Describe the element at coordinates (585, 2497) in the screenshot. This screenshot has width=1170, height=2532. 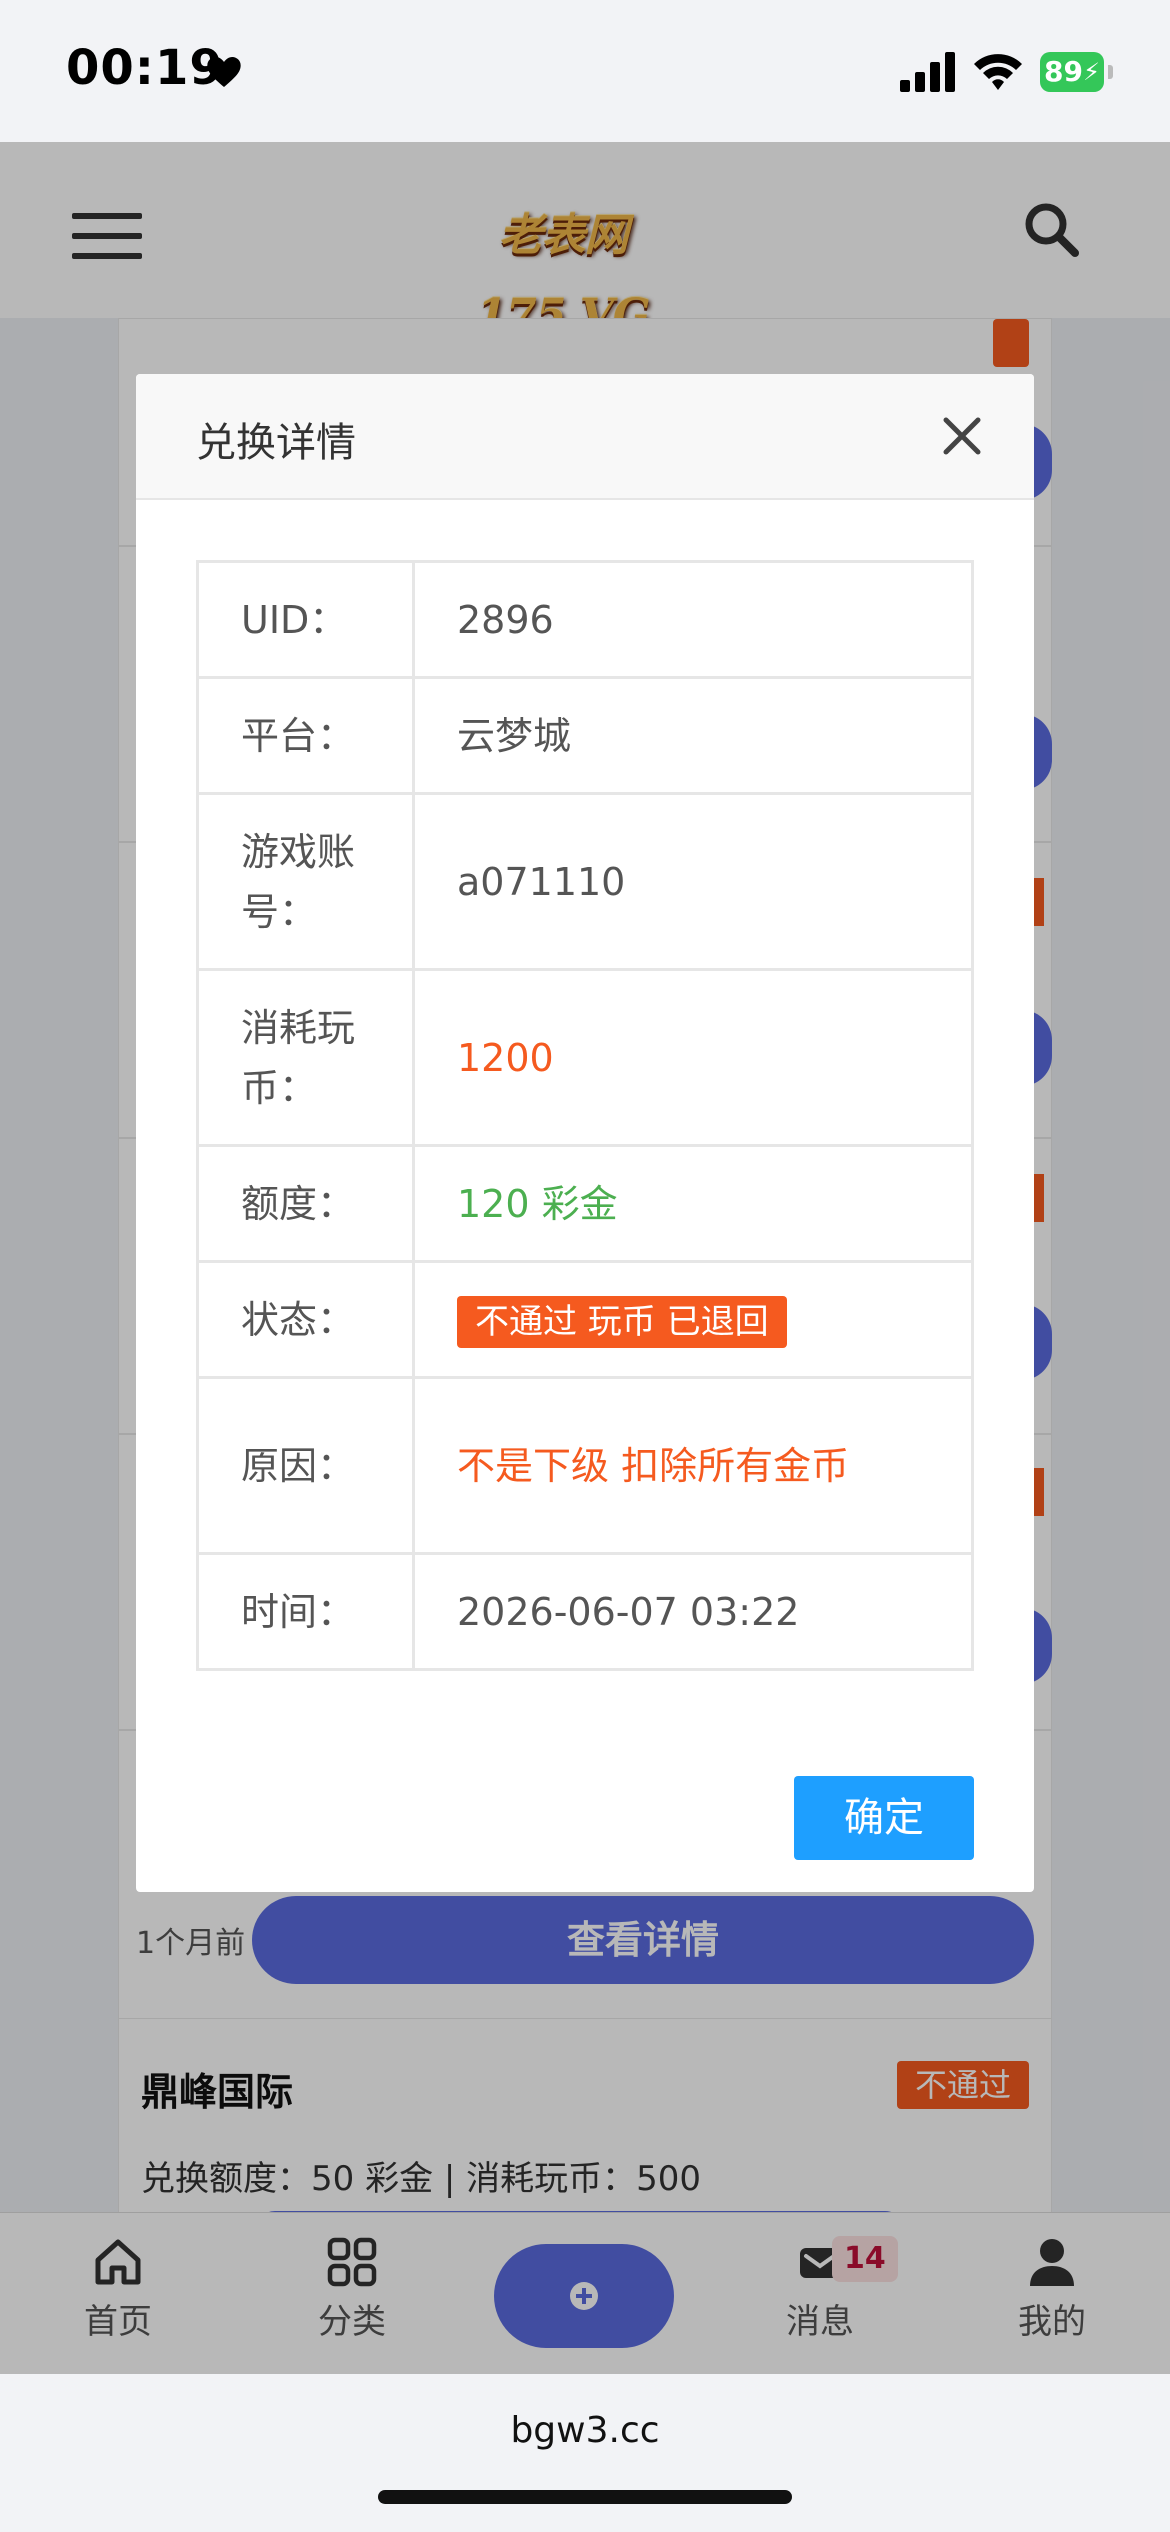
I see `home-indicator` at that location.